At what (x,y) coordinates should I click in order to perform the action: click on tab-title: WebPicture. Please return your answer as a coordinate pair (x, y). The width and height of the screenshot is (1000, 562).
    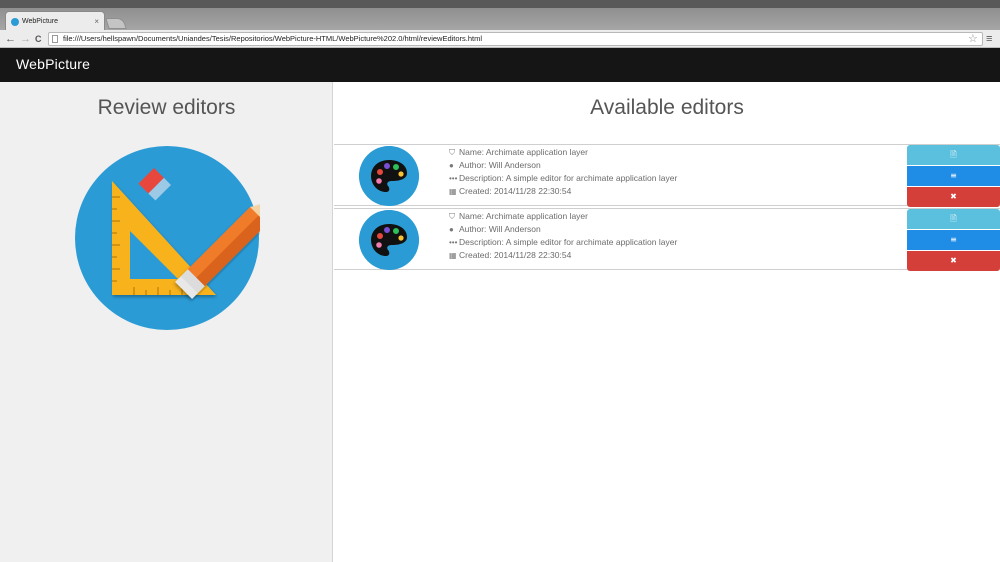
    Looking at the image, I should click on (40, 21).